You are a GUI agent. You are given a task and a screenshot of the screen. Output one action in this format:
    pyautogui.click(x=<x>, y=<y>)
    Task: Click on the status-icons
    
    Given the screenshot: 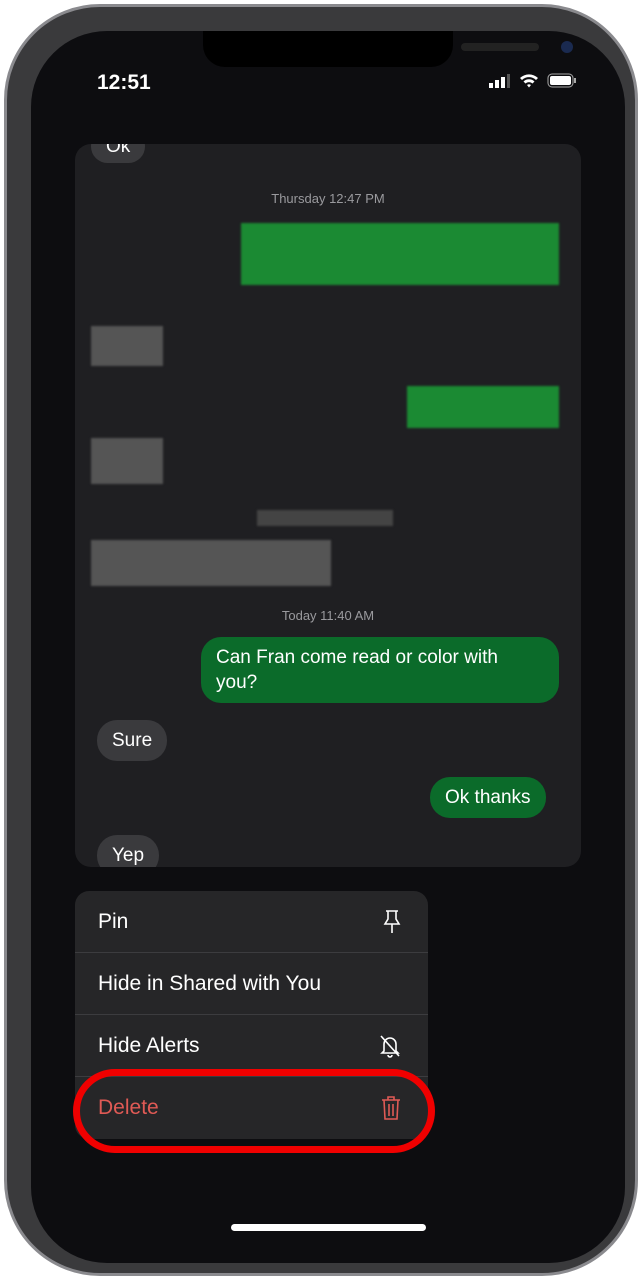 What is the action you would take?
    pyautogui.click(x=533, y=80)
    